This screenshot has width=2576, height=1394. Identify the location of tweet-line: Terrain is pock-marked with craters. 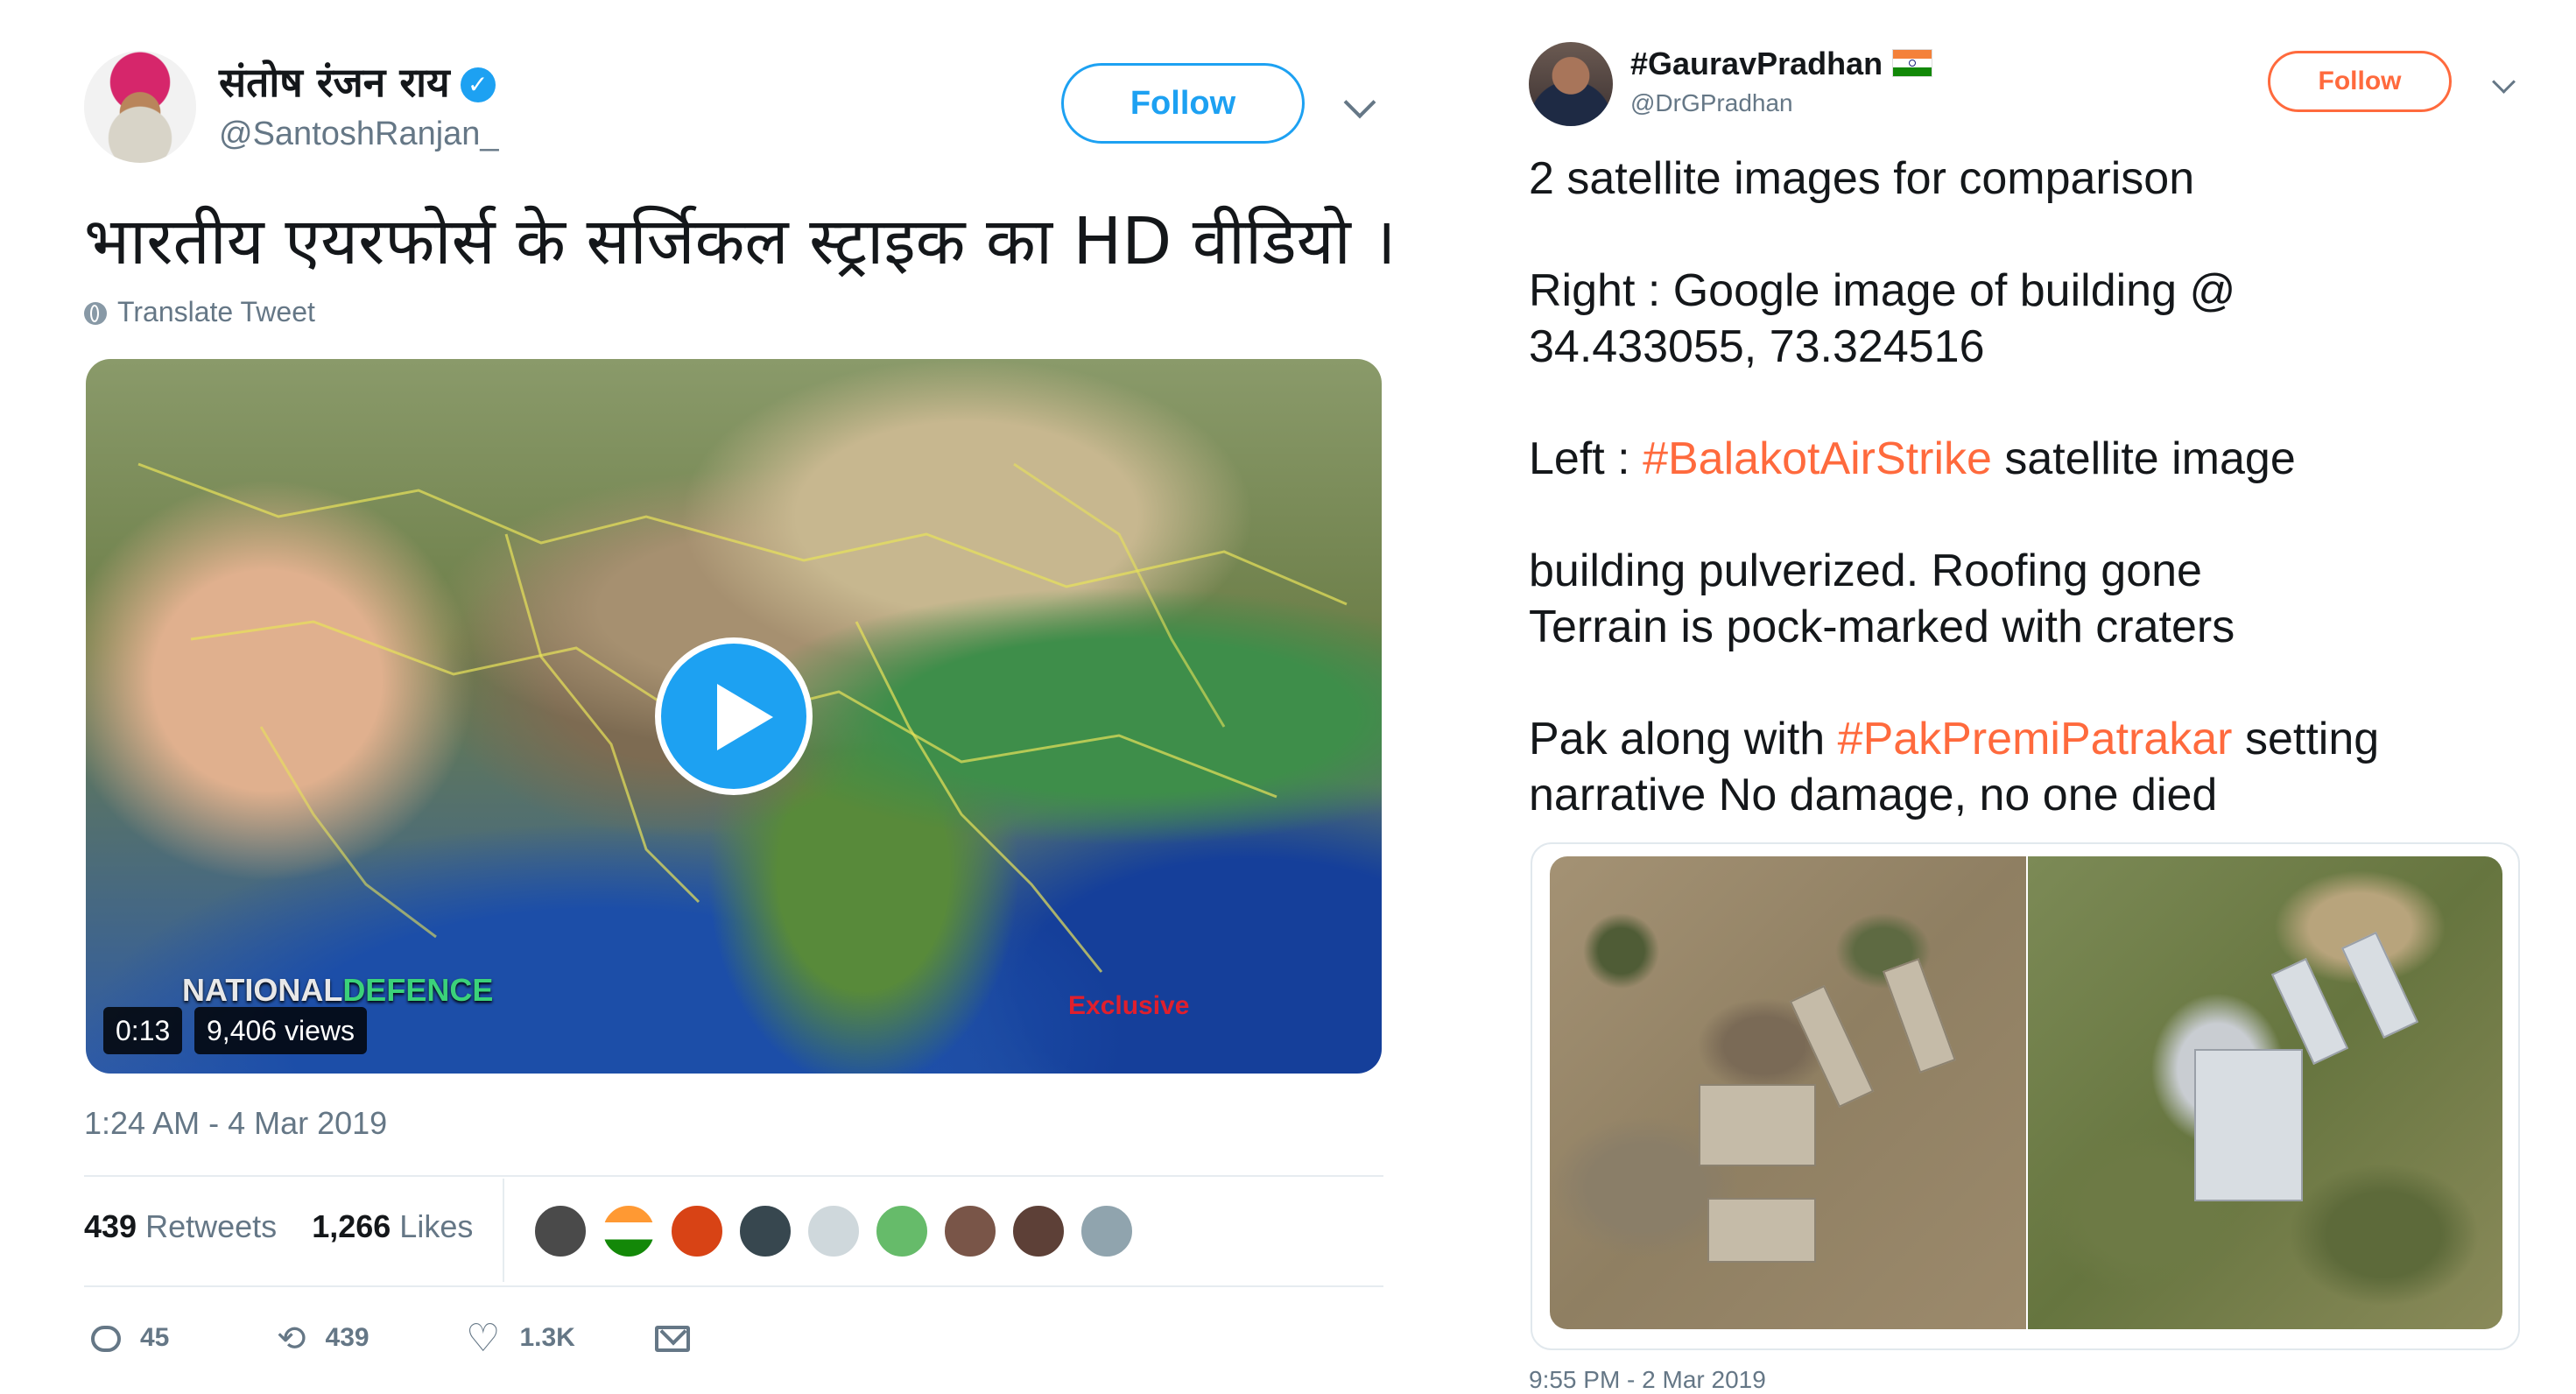
(1882, 627).